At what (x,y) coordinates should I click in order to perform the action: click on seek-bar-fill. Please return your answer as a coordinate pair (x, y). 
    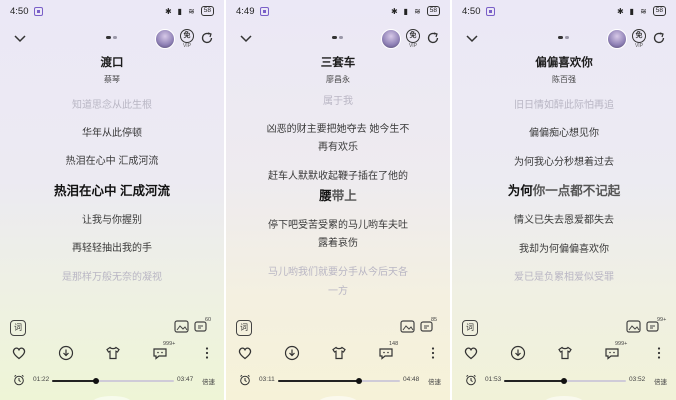
    Looking at the image, I should click on (318, 381).